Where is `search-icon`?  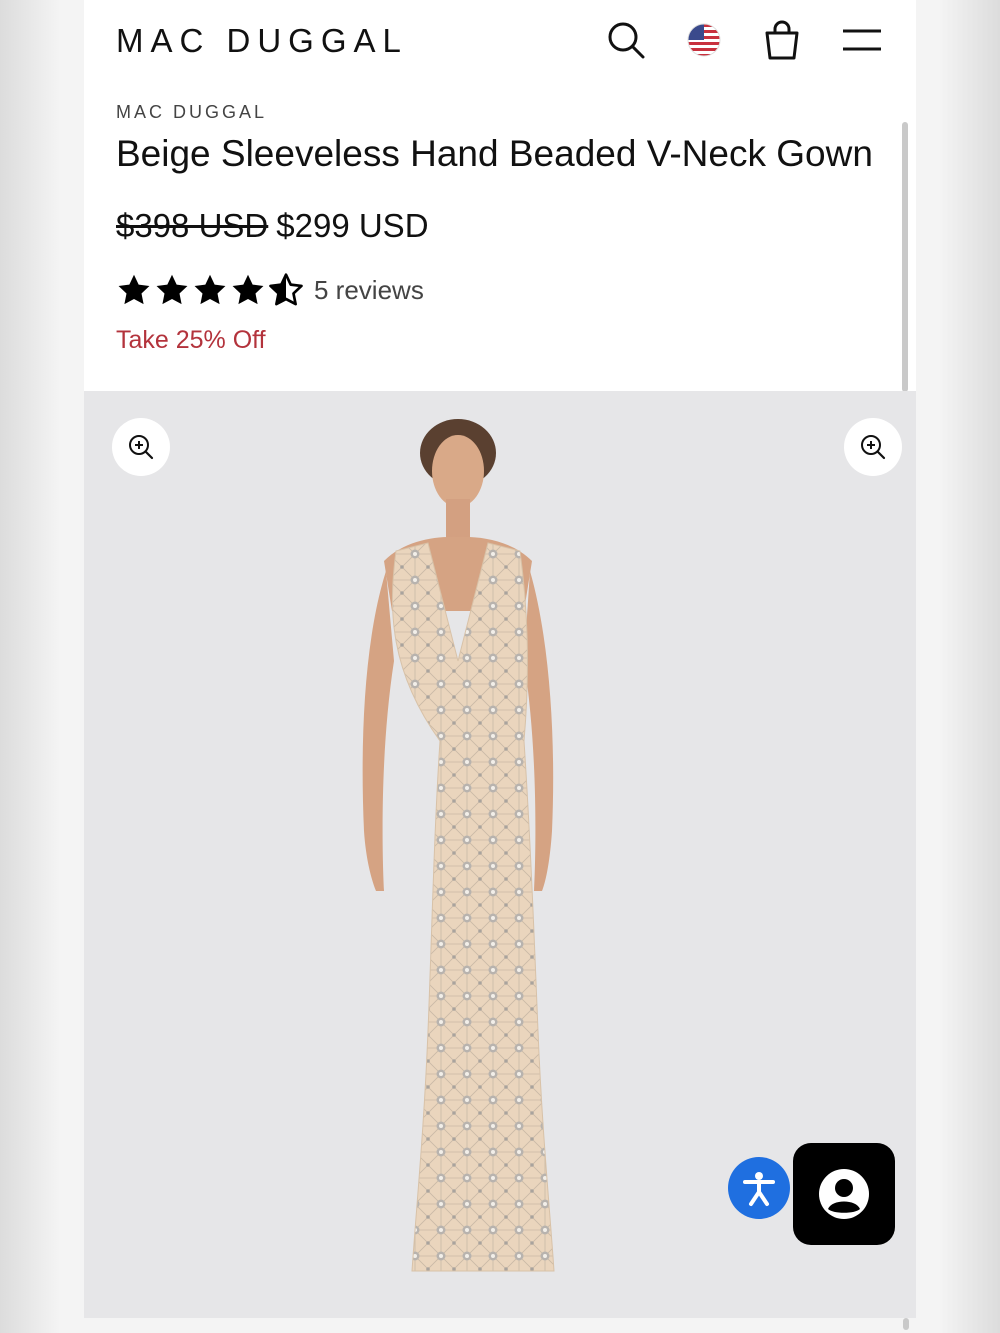
search-icon is located at coordinates (626, 40).